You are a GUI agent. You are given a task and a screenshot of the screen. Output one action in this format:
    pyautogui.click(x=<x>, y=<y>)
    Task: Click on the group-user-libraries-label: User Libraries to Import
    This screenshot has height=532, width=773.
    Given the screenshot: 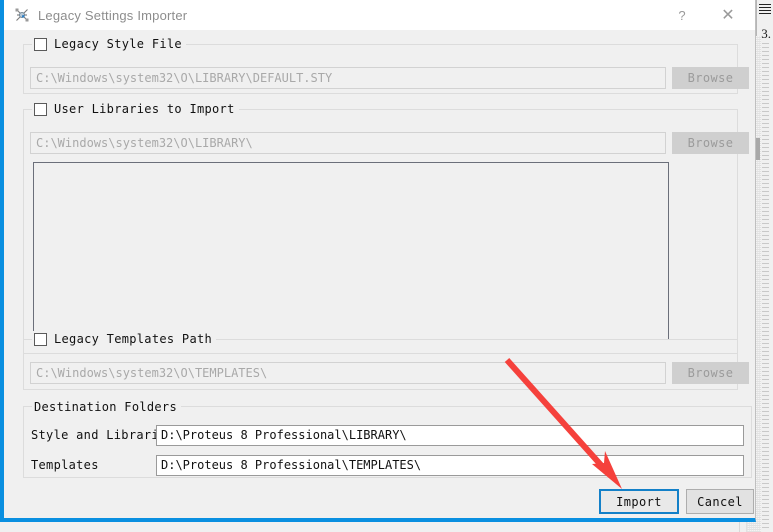 What is the action you would take?
    pyautogui.click(x=144, y=109)
    